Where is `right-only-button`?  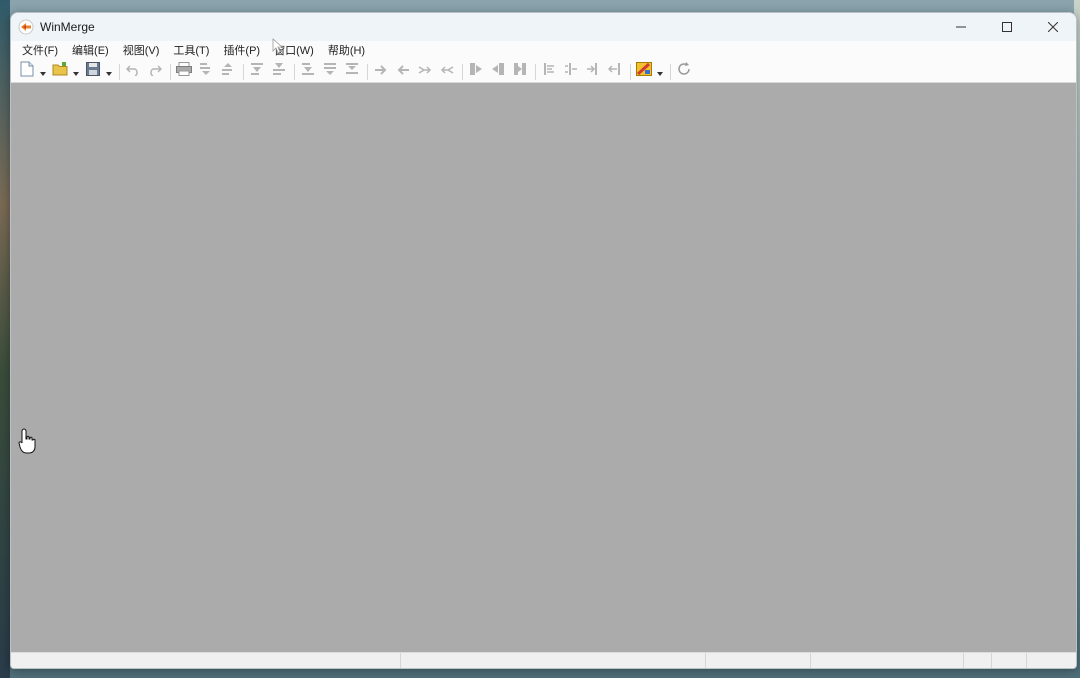
right-only-button is located at coordinates (615, 72).